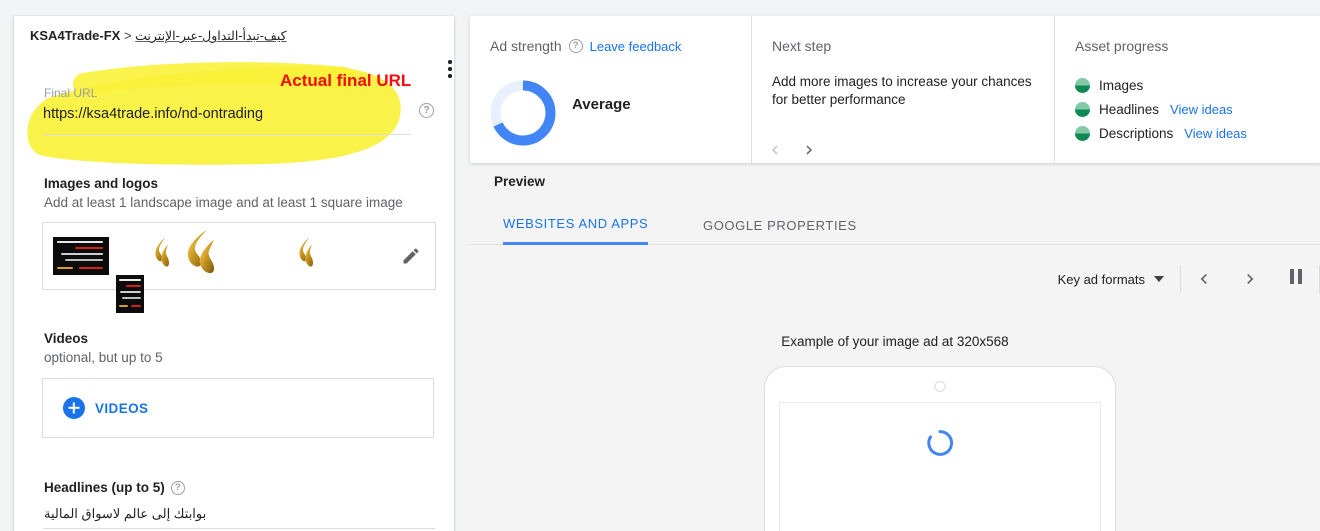 This screenshot has width=1320, height=531. I want to click on key-ad-formats-select: Key ad formats, so click(1119, 279).